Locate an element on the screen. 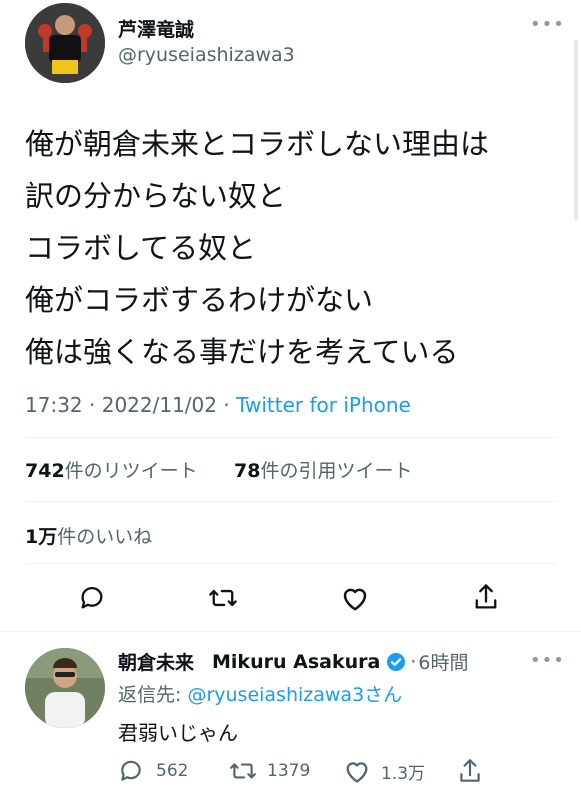  person-avatar-icon is located at coordinates (65, 688).